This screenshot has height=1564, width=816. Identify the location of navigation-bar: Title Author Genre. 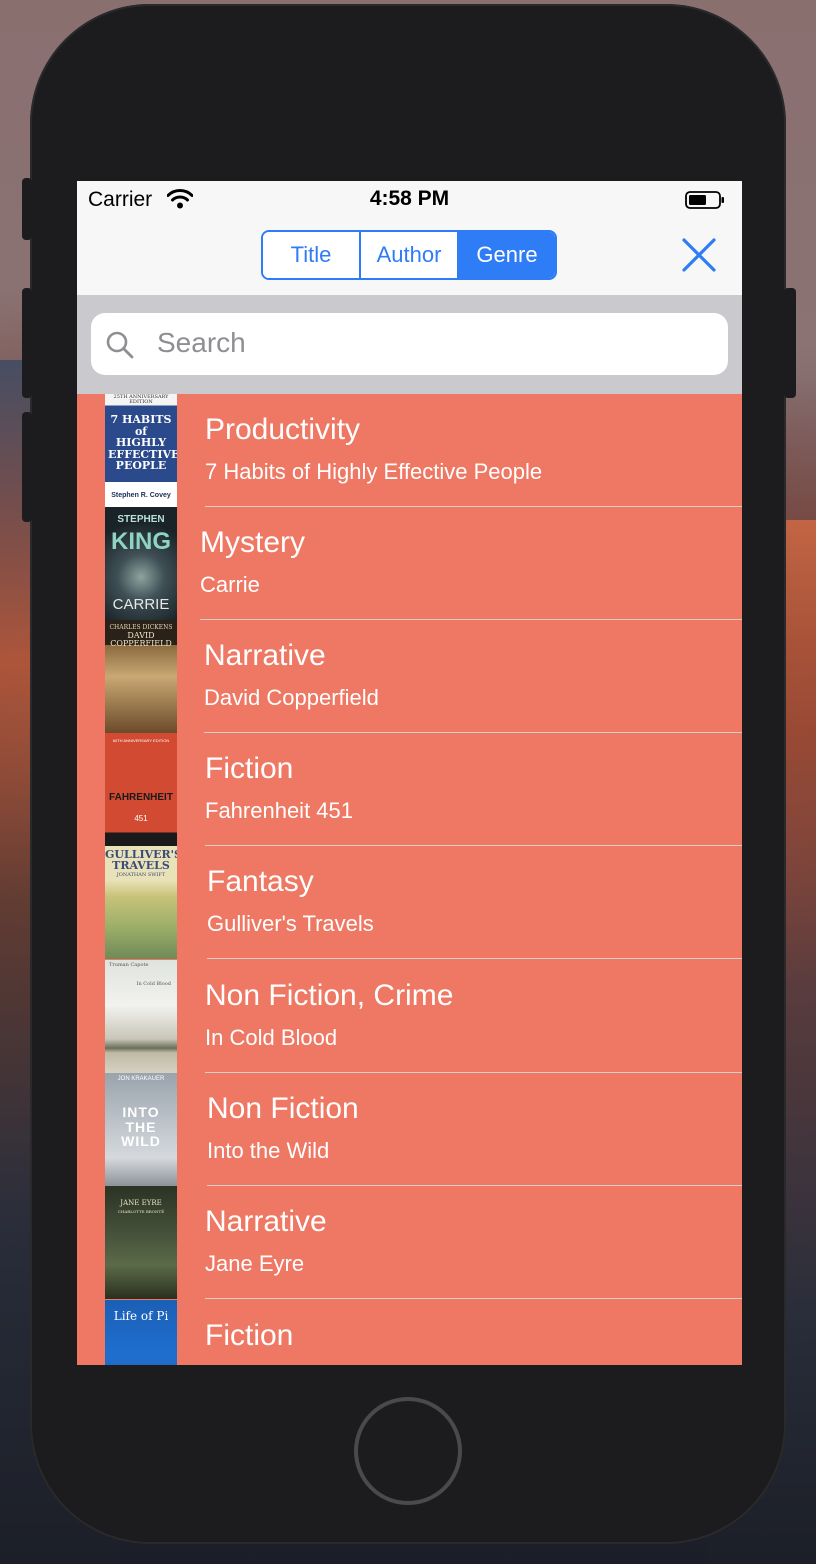
(409, 257).